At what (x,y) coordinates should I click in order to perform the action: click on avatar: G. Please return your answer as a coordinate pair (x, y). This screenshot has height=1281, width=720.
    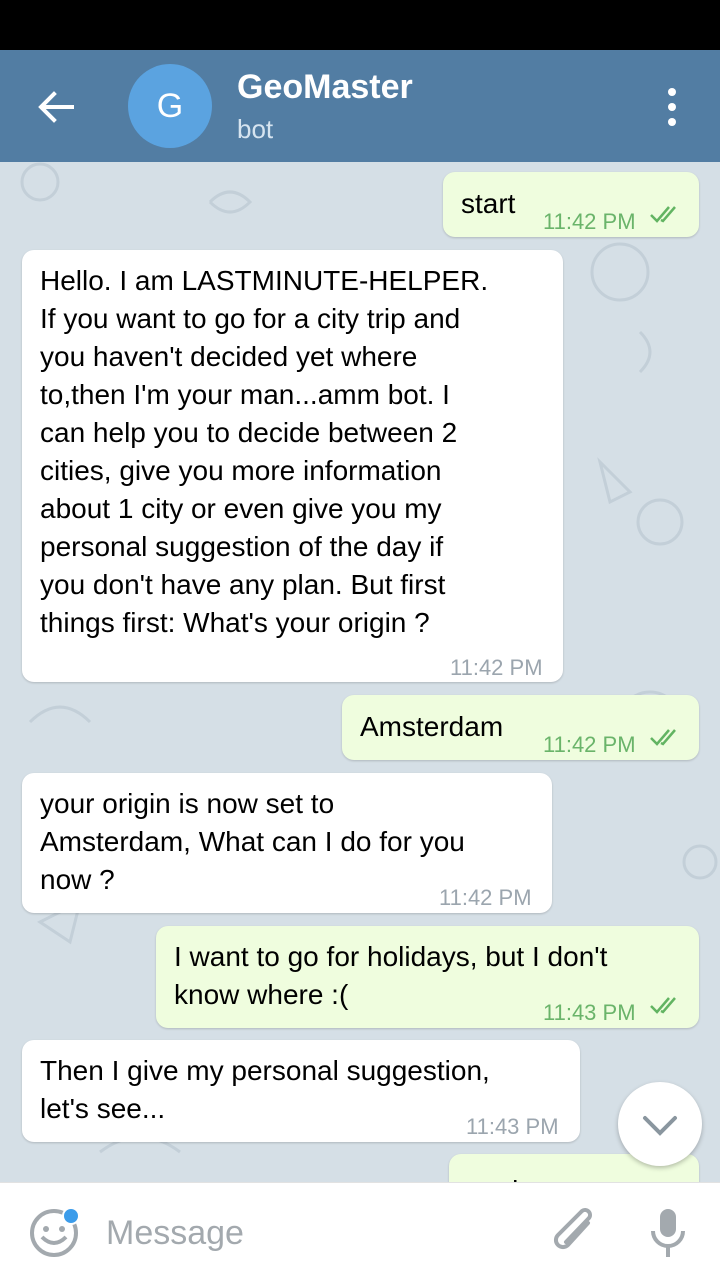
    Looking at the image, I should click on (170, 106).